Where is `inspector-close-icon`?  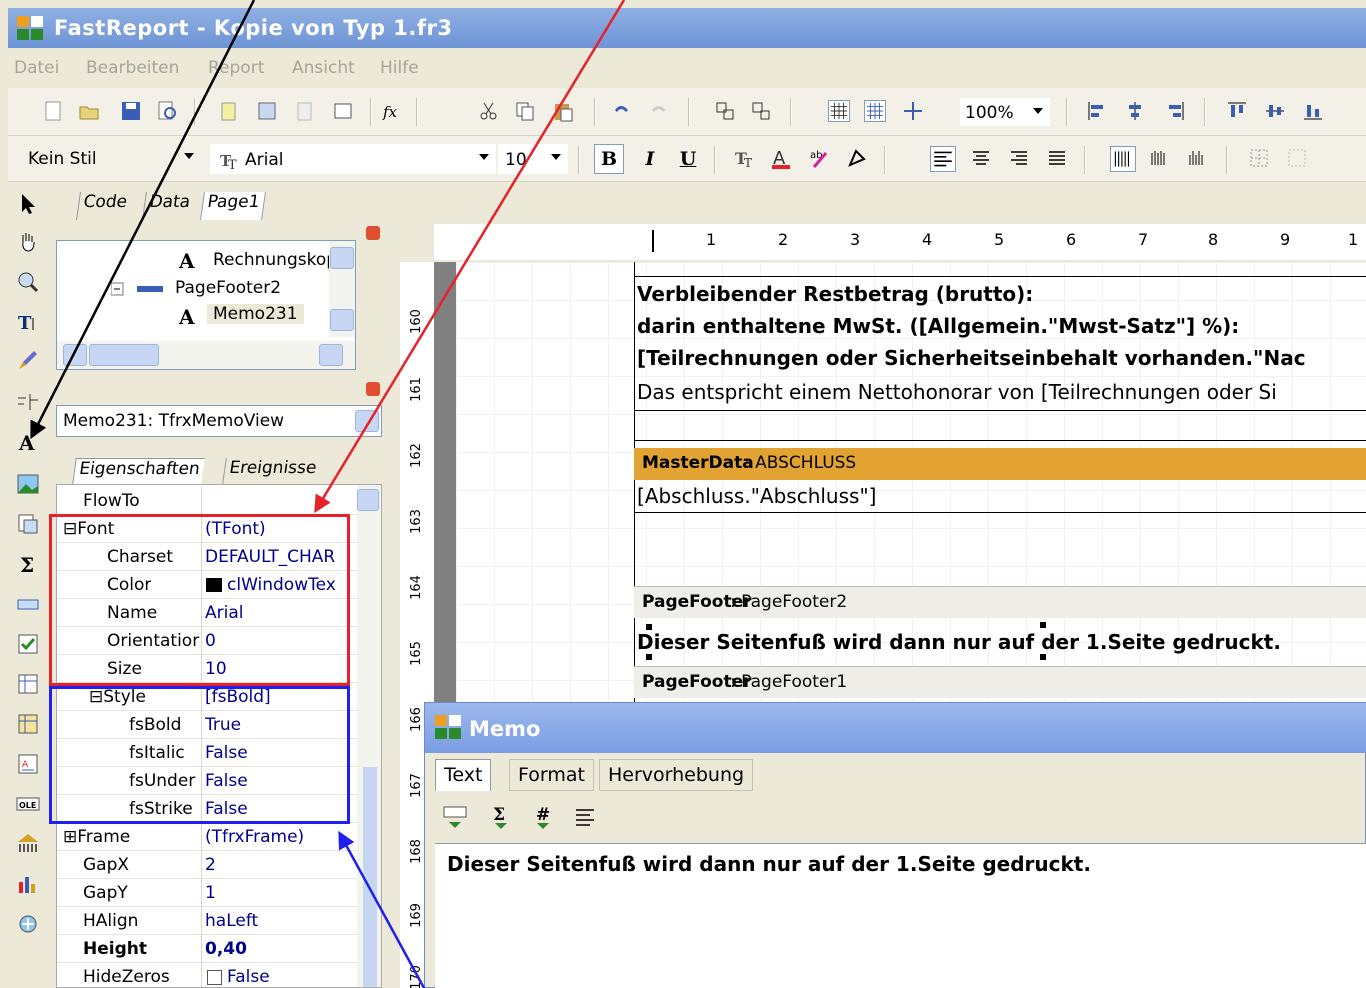 inspector-close-icon is located at coordinates (373, 389).